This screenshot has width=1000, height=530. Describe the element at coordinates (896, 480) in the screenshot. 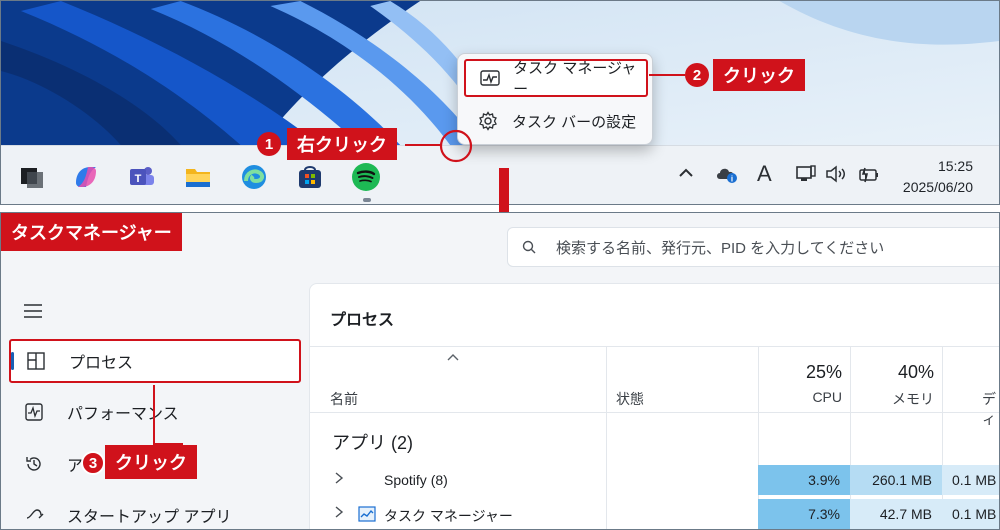

I see `memory-cell: 260.1 MB` at that location.